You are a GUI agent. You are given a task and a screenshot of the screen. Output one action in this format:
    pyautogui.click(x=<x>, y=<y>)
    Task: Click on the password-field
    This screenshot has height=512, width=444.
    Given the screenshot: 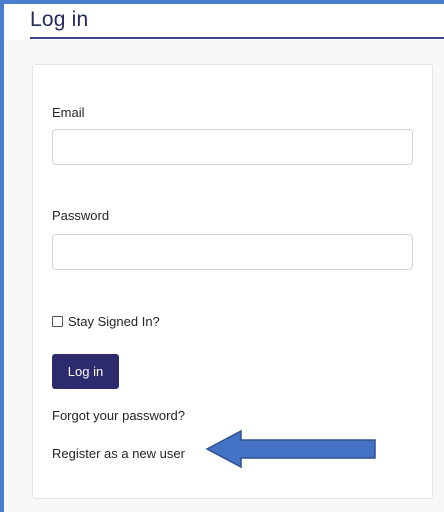 What is the action you would take?
    pyautogui.click(x=232, y=252)
    